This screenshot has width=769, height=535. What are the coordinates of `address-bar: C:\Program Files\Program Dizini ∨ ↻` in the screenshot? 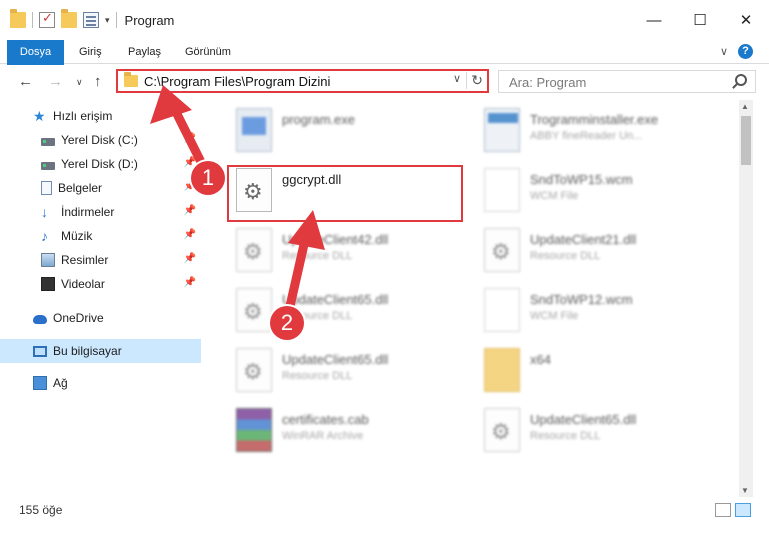 It's located at (302, 81).